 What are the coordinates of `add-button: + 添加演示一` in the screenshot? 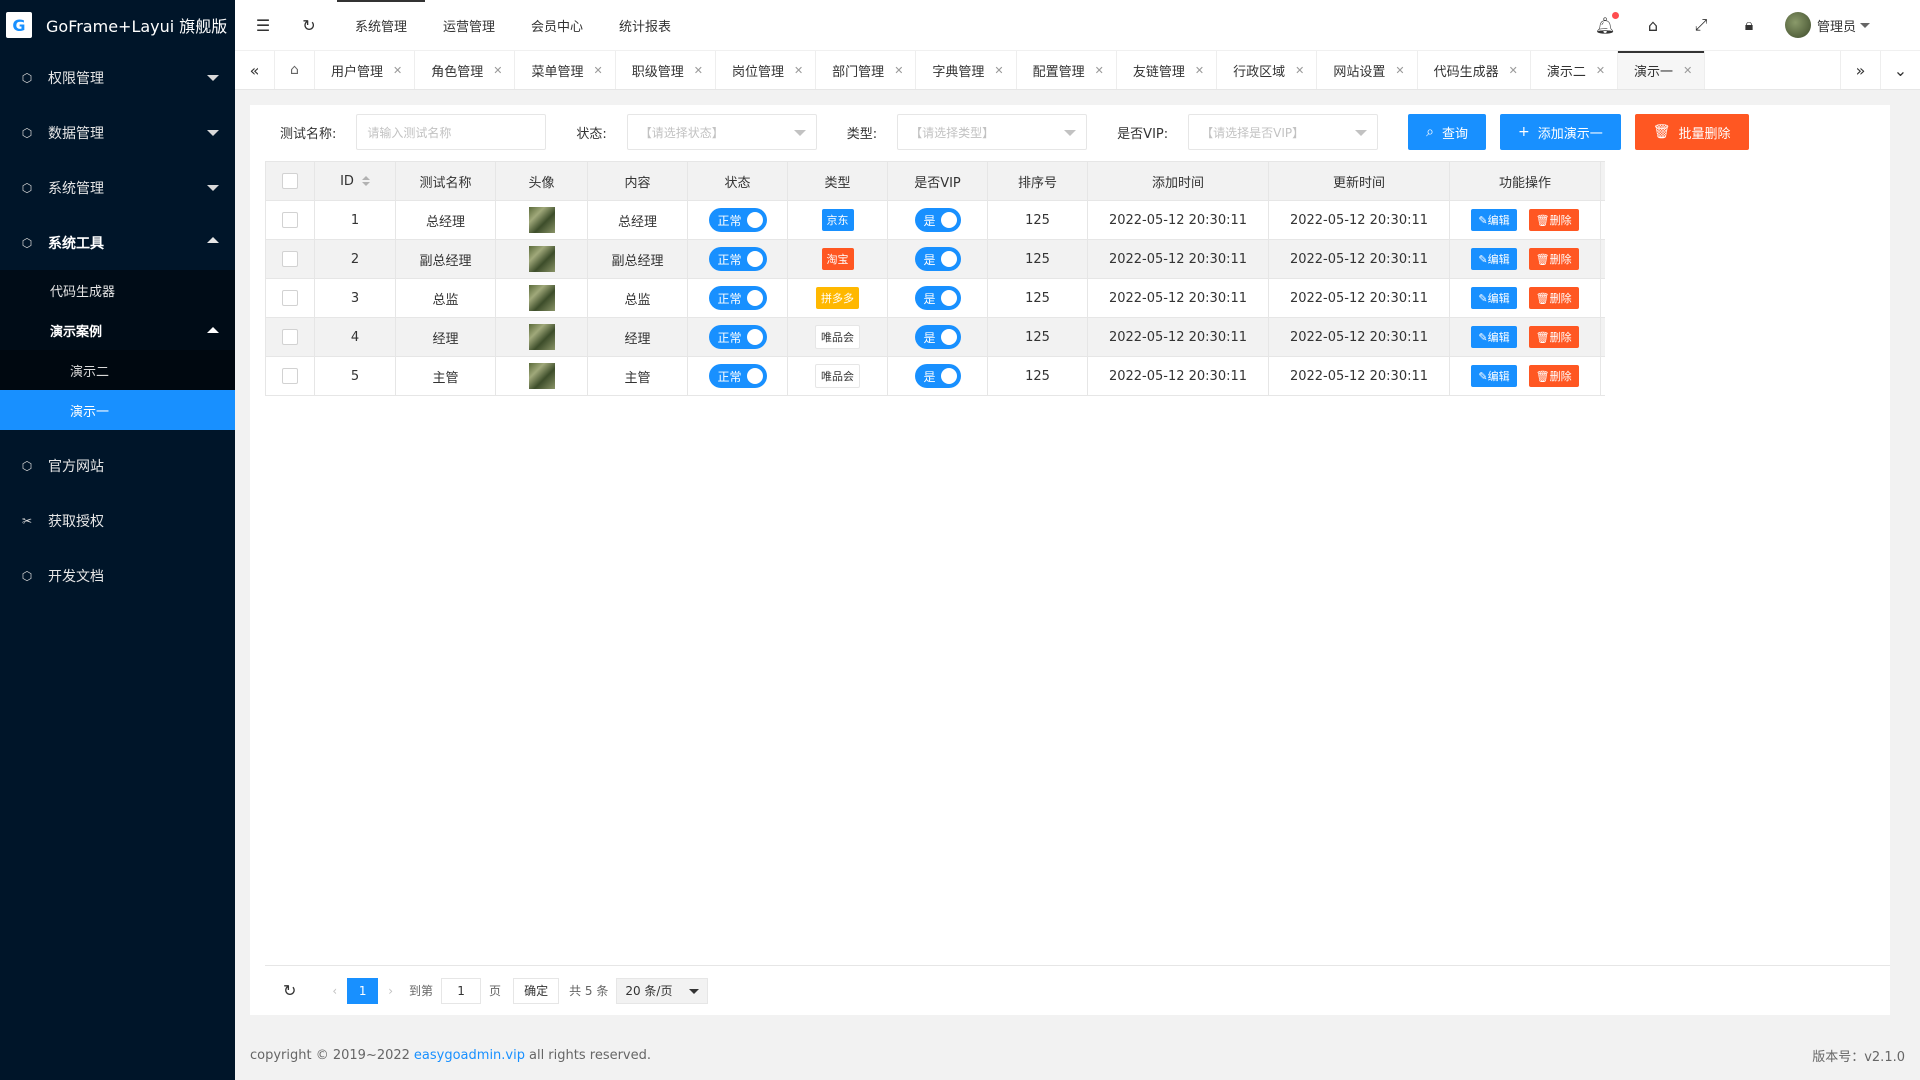 It's located at (1560, 132).